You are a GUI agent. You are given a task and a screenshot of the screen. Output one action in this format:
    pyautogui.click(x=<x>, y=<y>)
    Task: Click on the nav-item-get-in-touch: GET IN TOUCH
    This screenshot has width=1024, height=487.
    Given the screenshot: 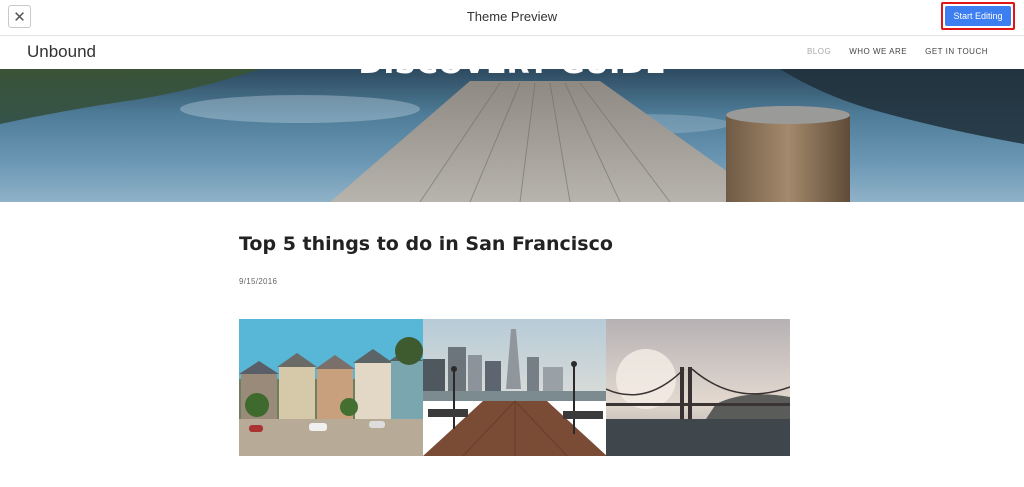 What is the action you would take?
    pyautogui.click(x=956, y=51)
    